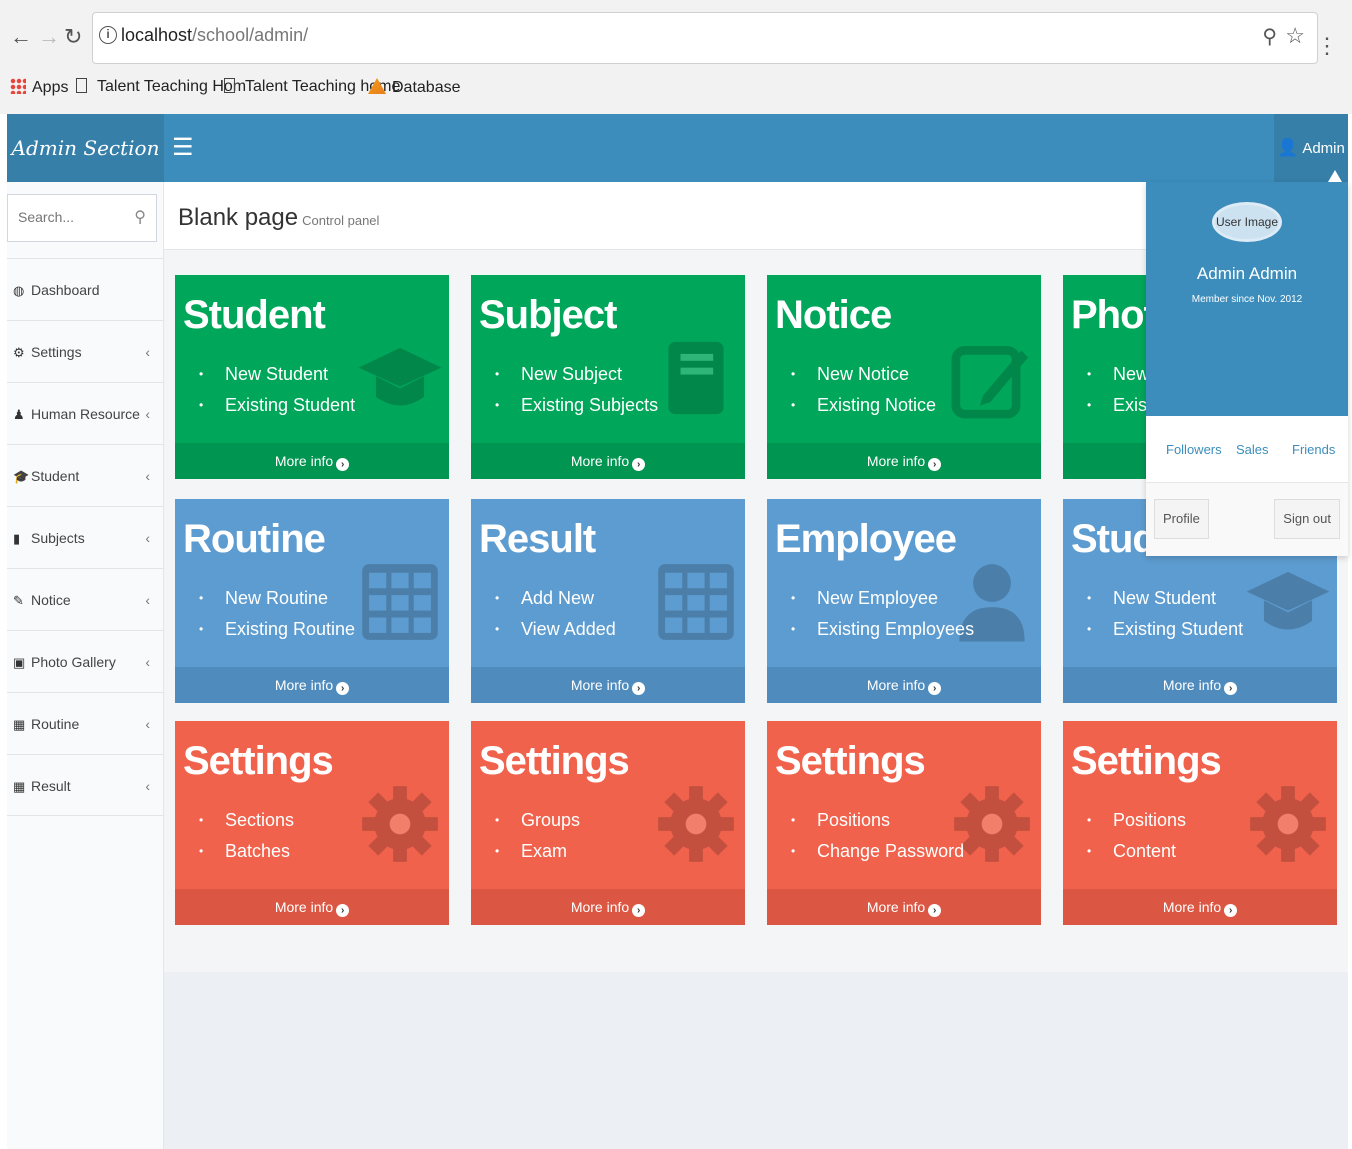 This screenshot has width=1352, height=1149. I want to click on reload-icon: ↻, so click(73, 37).